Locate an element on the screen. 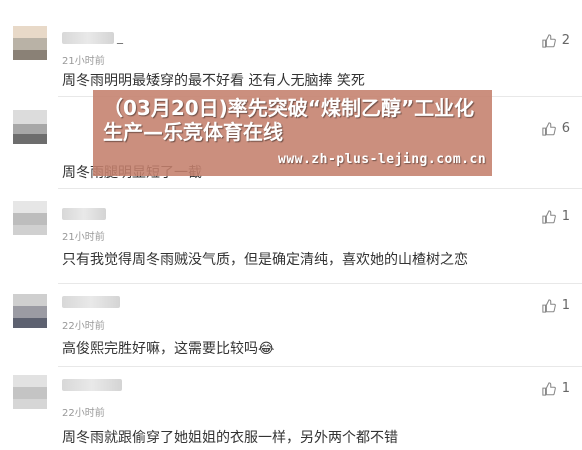  like-count: 2 is located at coordinates (565, 40).